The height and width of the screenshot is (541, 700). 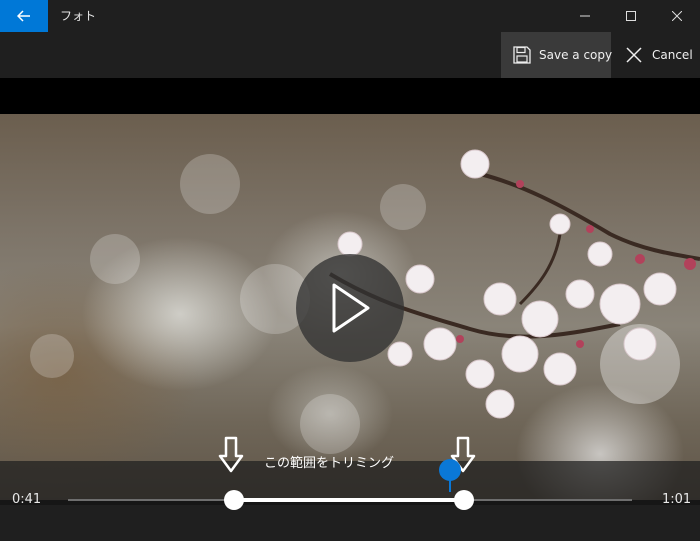 I want to click on trim-hint-text: この範囲をトリミング, so click(x=329, y=463).